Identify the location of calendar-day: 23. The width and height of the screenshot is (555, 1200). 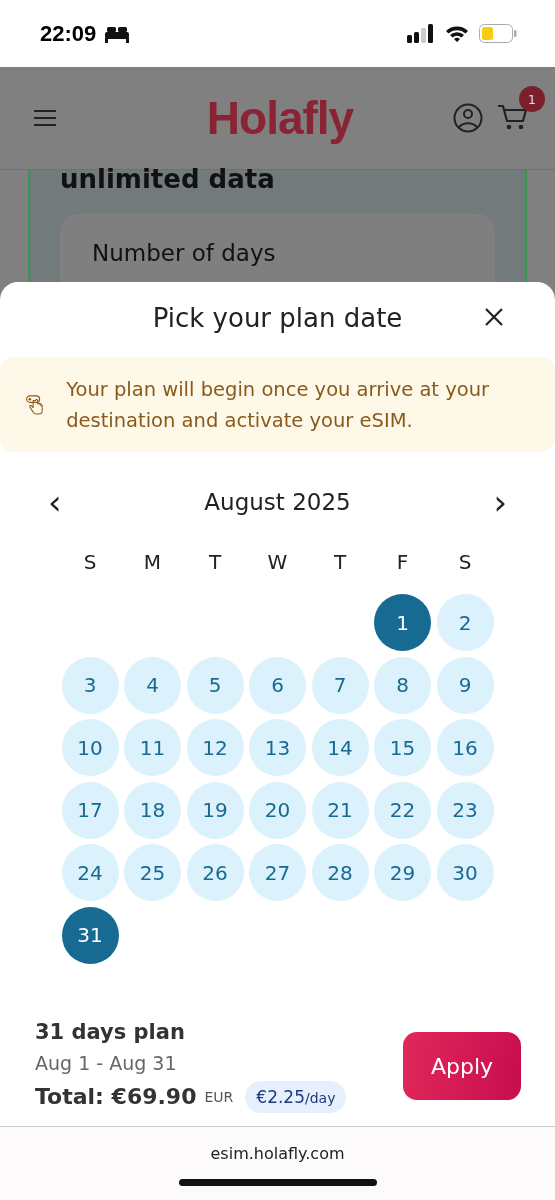
(465, 810).